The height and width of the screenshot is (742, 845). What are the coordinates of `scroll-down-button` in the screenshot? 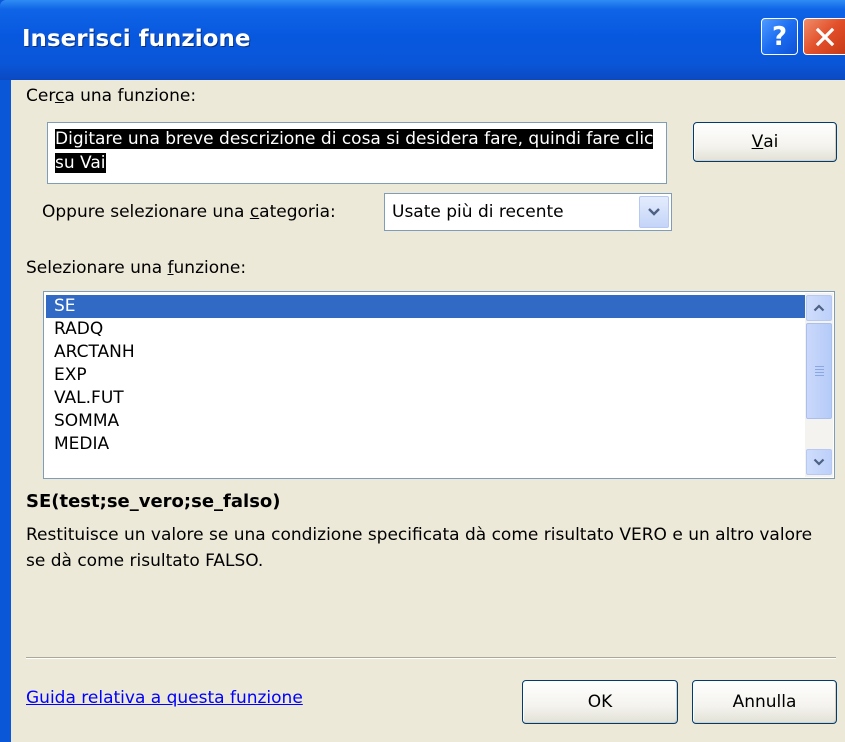 It's located at (819, 462).